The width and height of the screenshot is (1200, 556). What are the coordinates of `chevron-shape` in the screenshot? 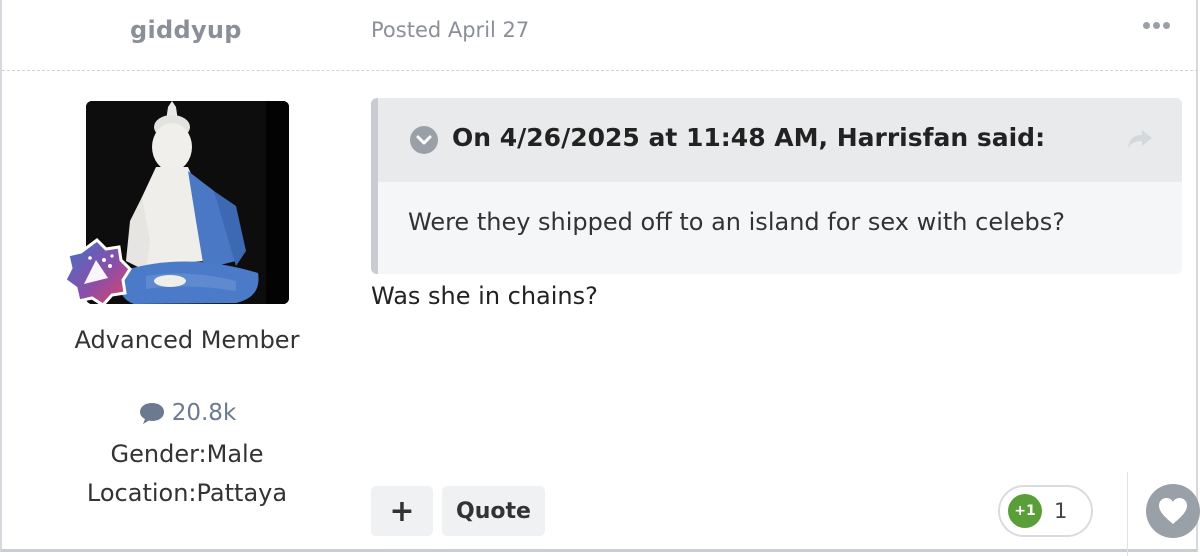 It's located at (424, 140).